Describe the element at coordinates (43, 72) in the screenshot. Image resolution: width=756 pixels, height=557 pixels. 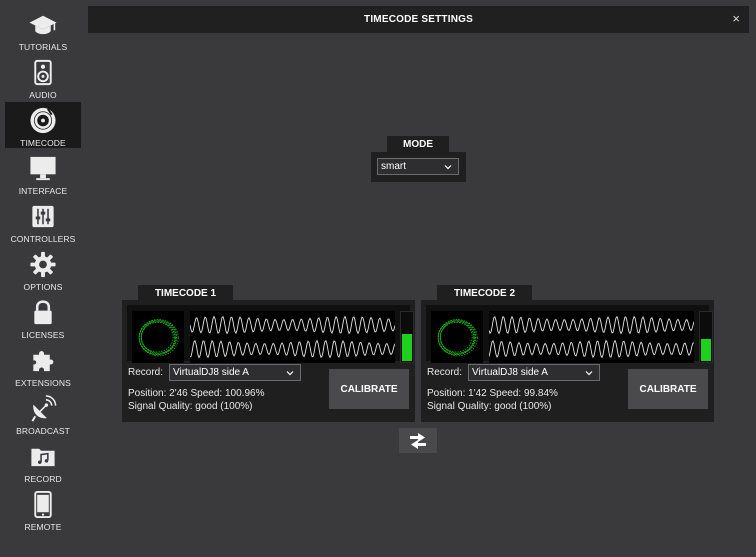
I see `speaker-icon` at that location.